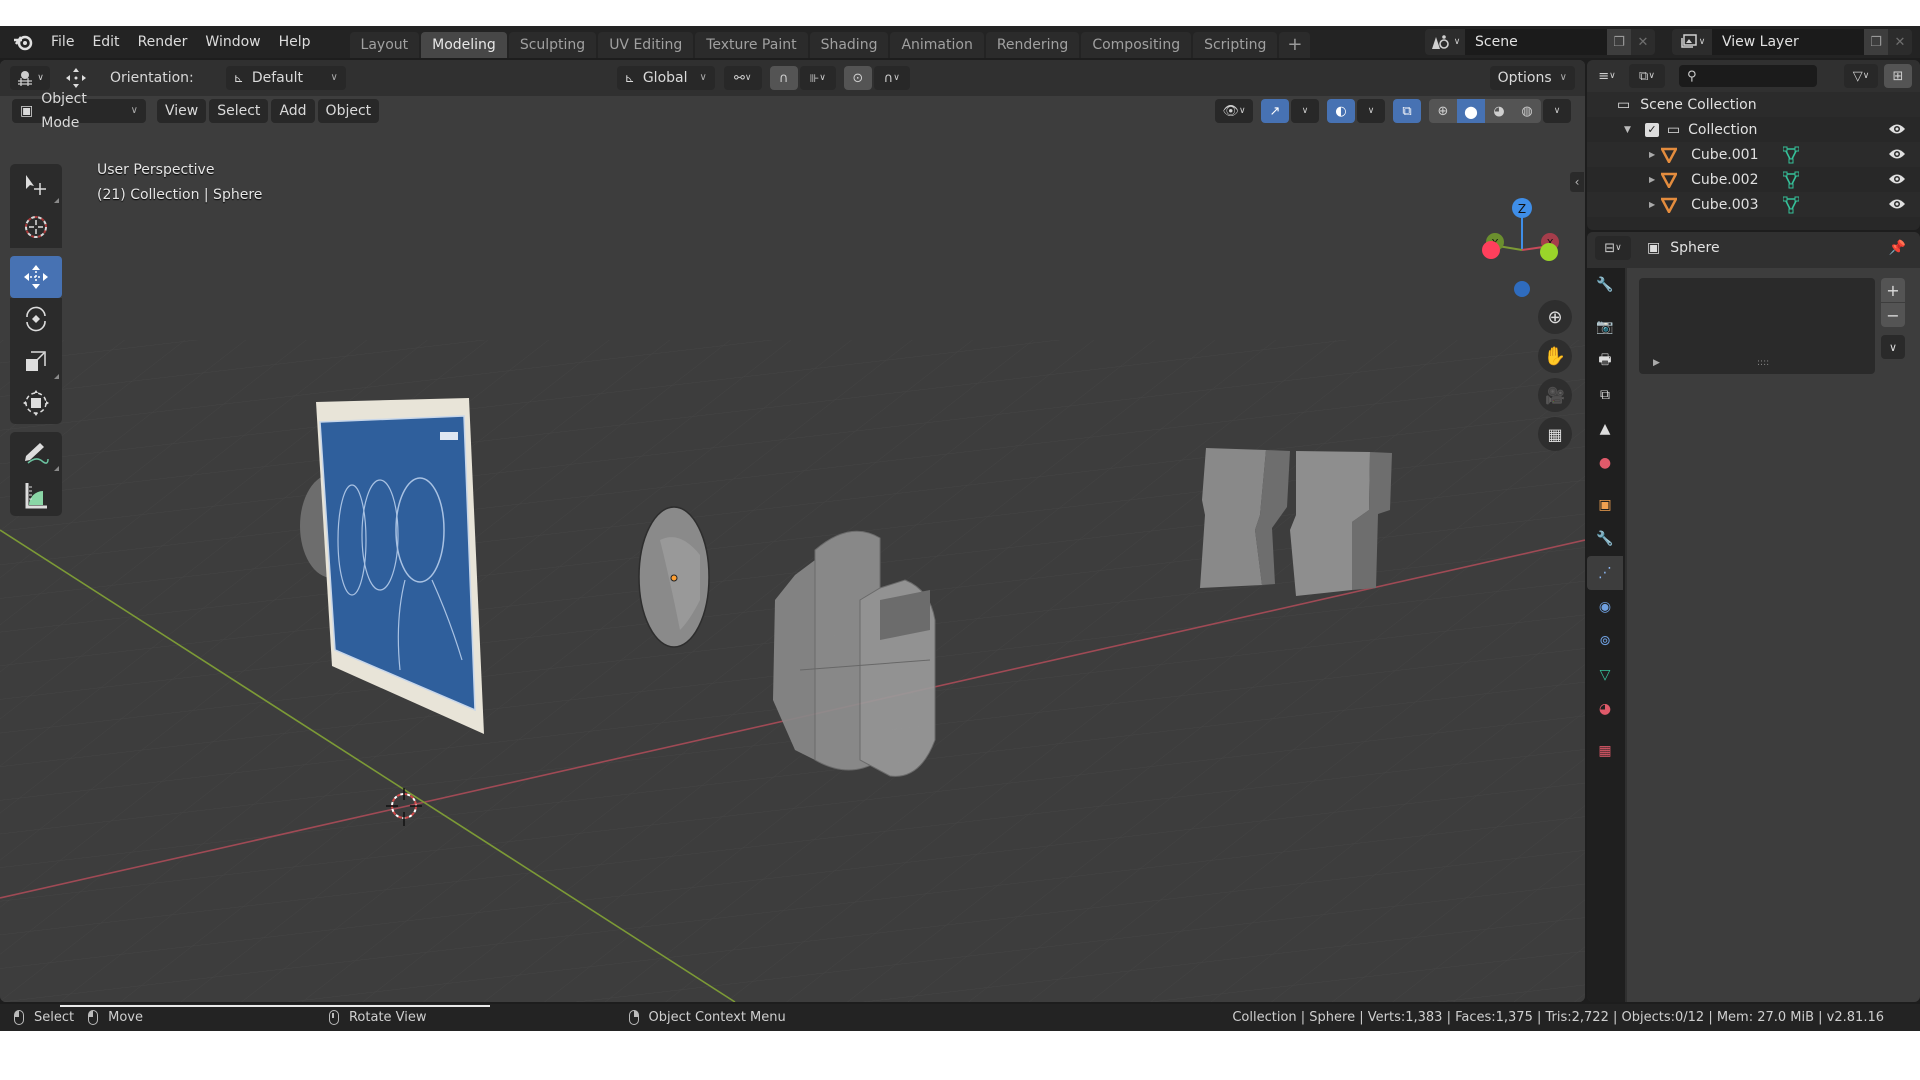 The image size is (1920, 1080). I want to click on tab-data: ▽, so click(1605, 675).